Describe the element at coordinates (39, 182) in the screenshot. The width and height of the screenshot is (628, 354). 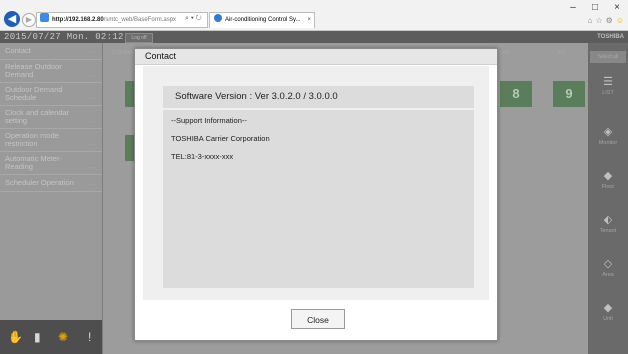
I see `sidebar-item-label: Scheduler Operation` at that location.